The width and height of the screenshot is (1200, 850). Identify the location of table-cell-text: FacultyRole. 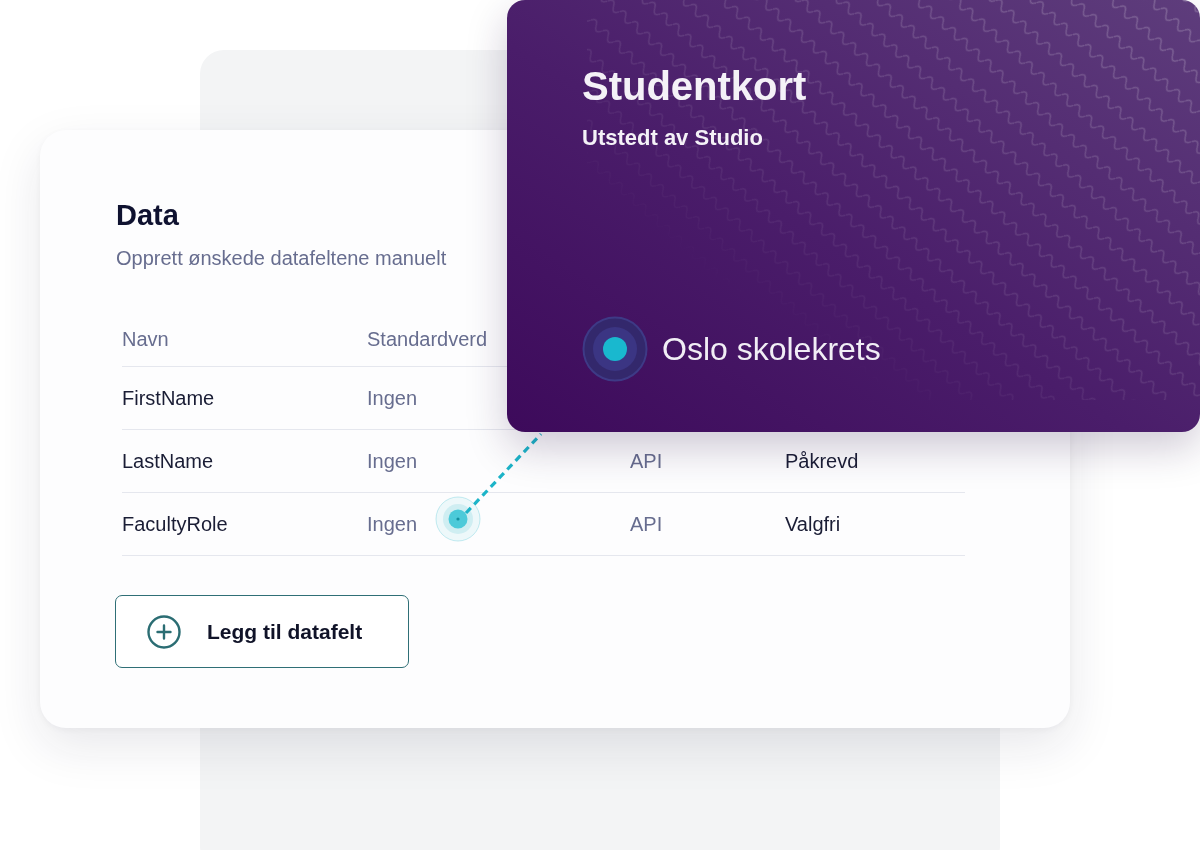
(175, 524).